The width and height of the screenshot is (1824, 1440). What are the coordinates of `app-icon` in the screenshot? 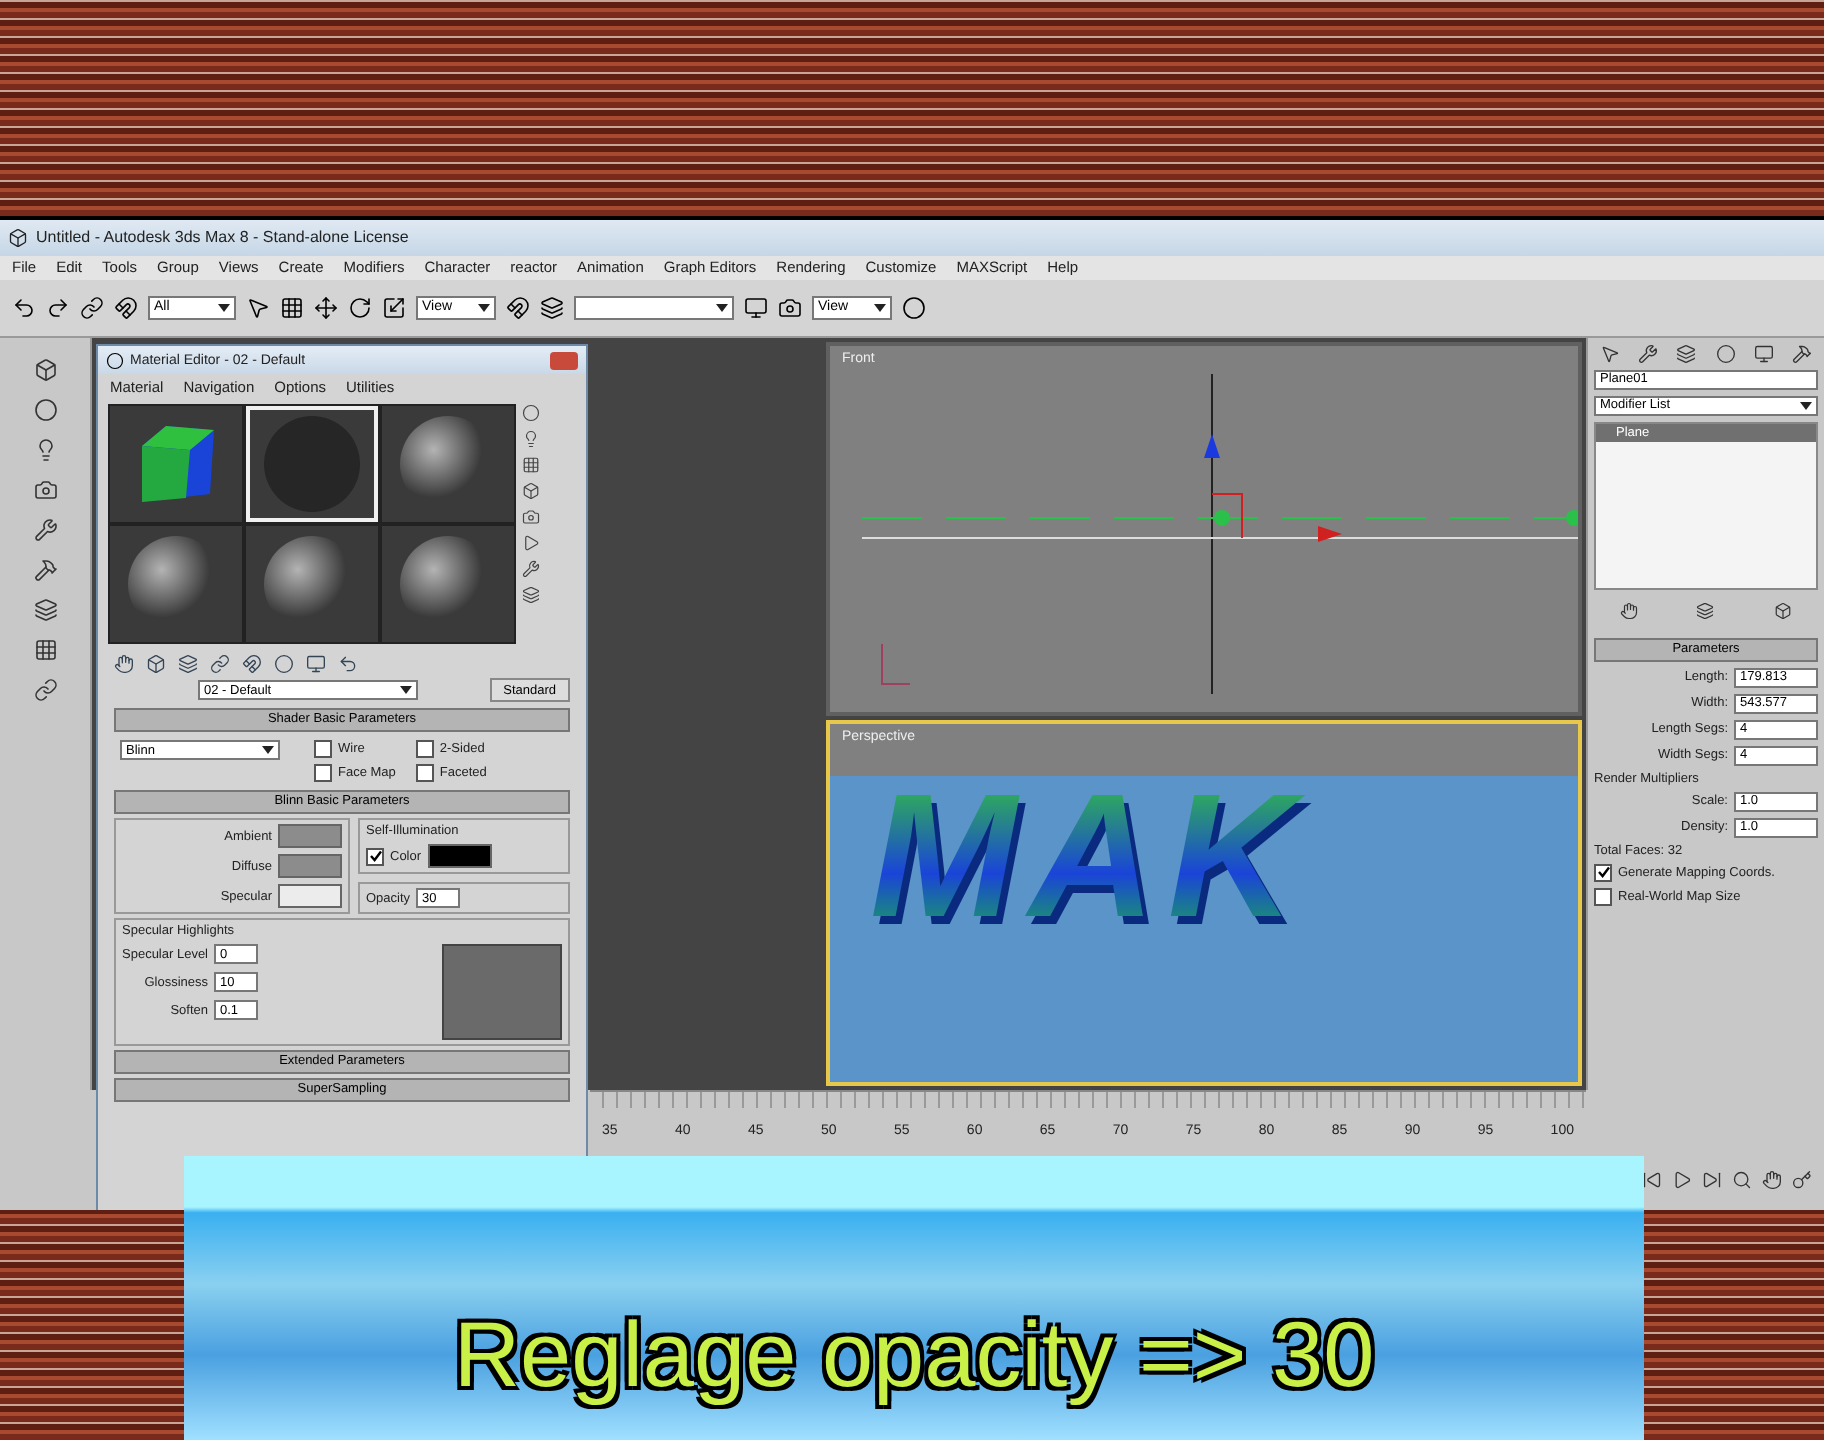 It's located at (18, 237).